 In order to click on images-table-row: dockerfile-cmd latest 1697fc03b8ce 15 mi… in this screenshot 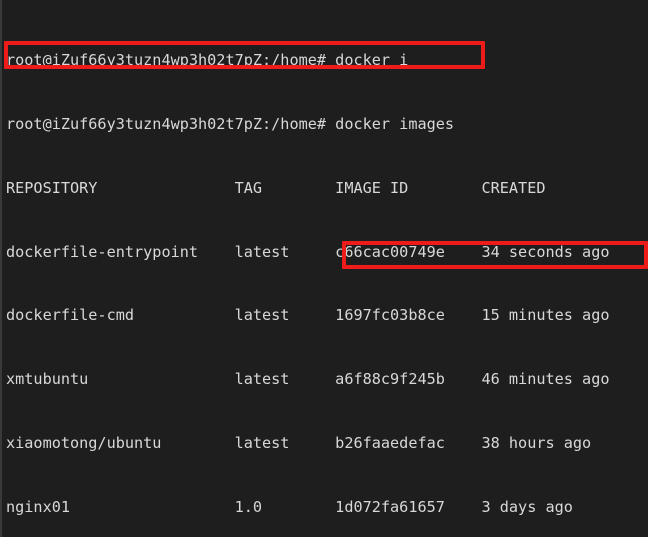, I will do `click(308, 315)`.